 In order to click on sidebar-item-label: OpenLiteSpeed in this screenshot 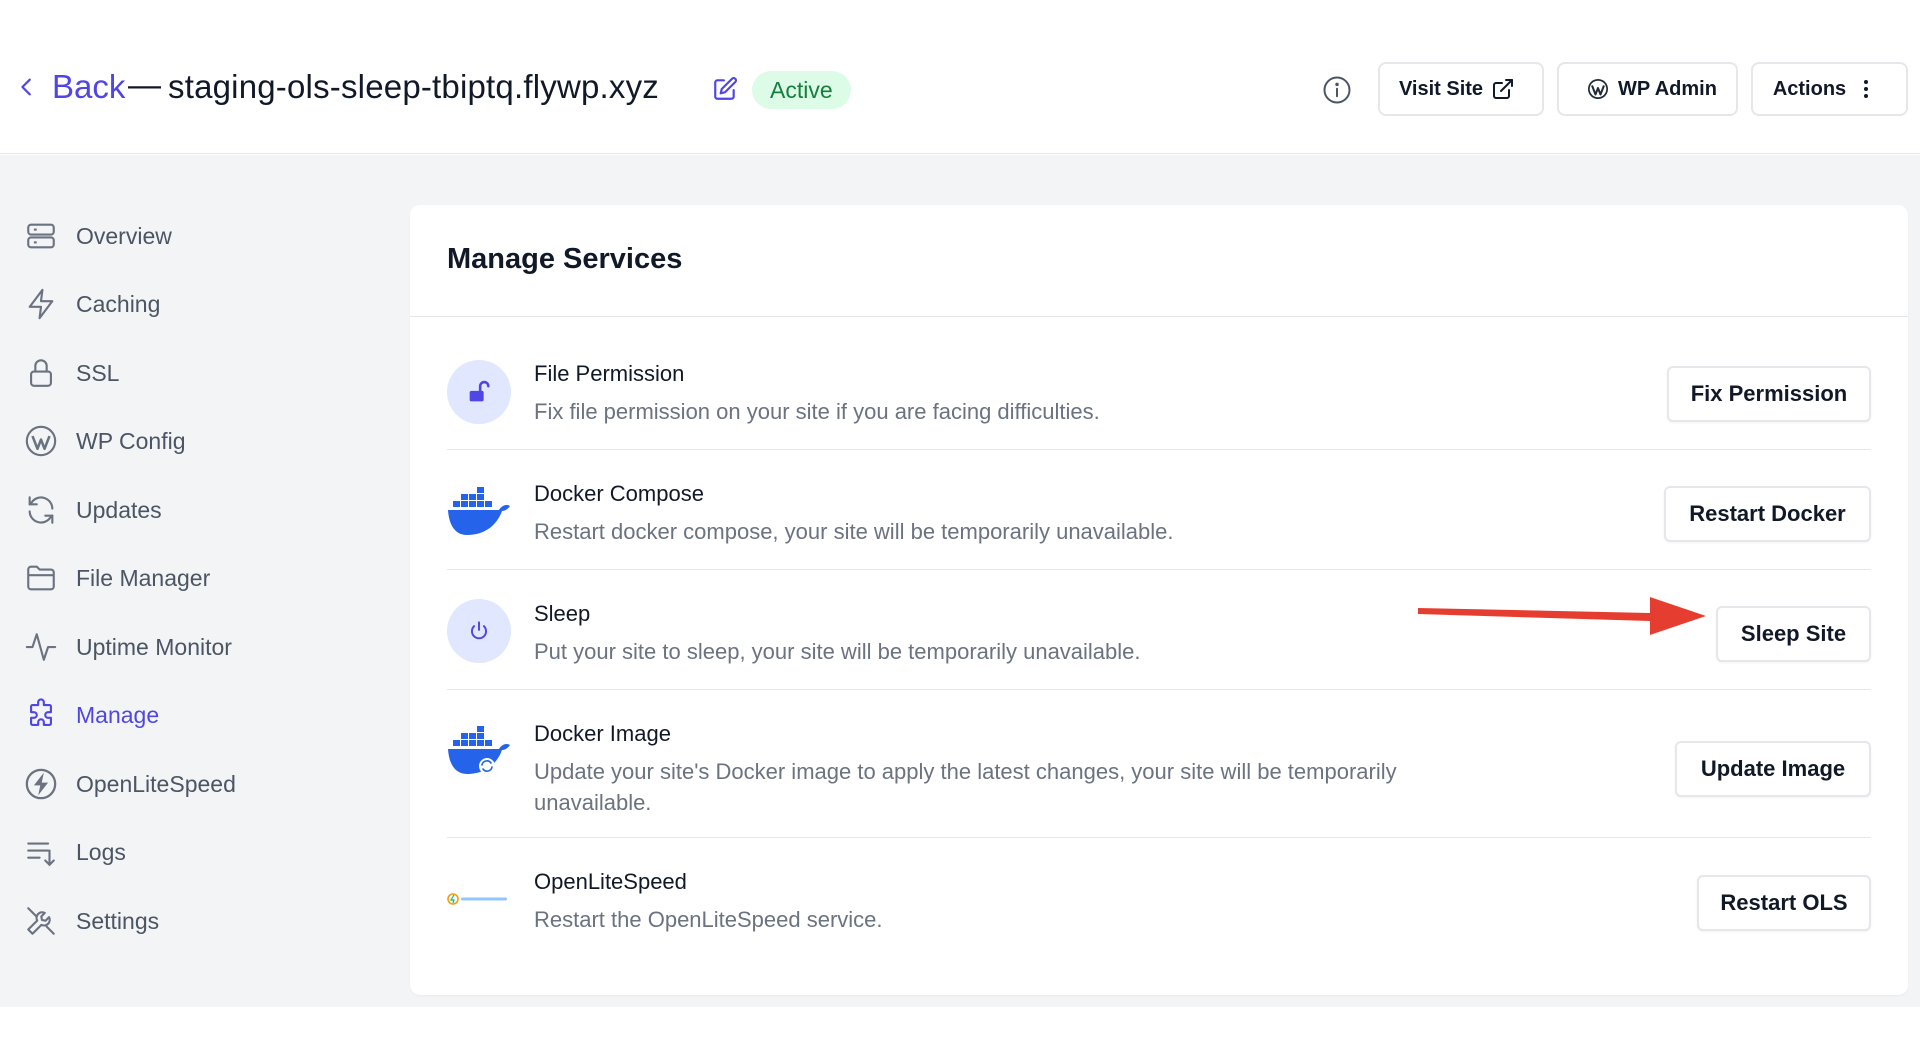, I will do `click(156, 783)`.